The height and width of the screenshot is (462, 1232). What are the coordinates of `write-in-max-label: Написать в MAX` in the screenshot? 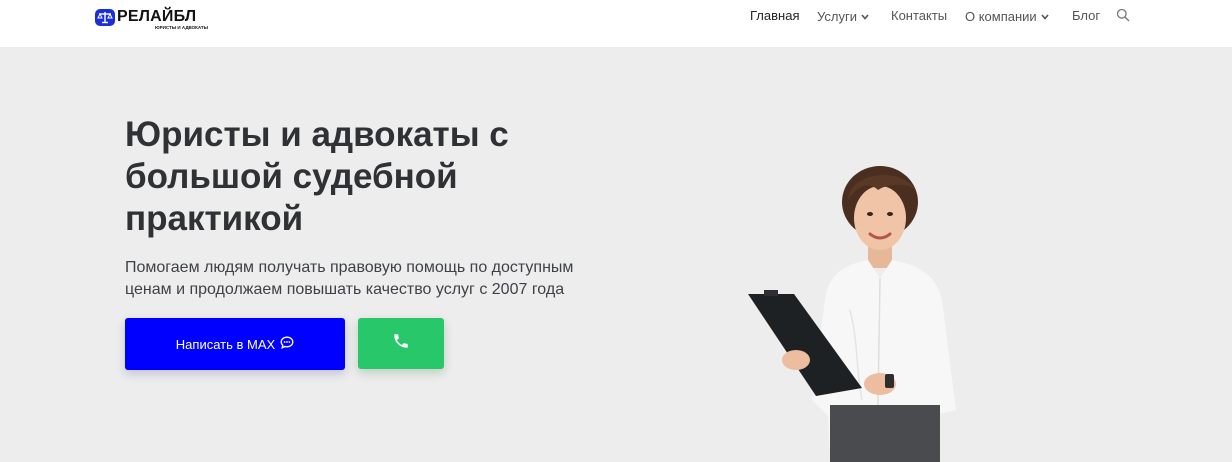 It's located at (225, 344).